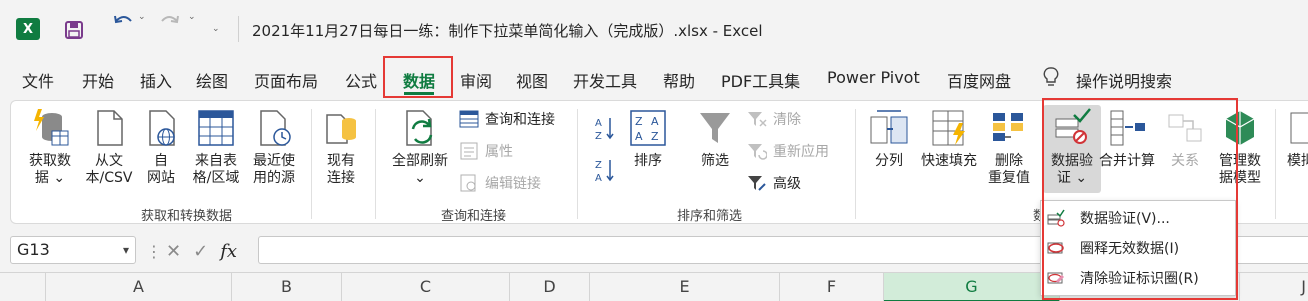 This screenshot has height=301, width=1308. What do you see at coordinates (1297, 138) in the screenshot?
I see `what-if-analysis-button: 模拟` at bounding box center [1297, 138].